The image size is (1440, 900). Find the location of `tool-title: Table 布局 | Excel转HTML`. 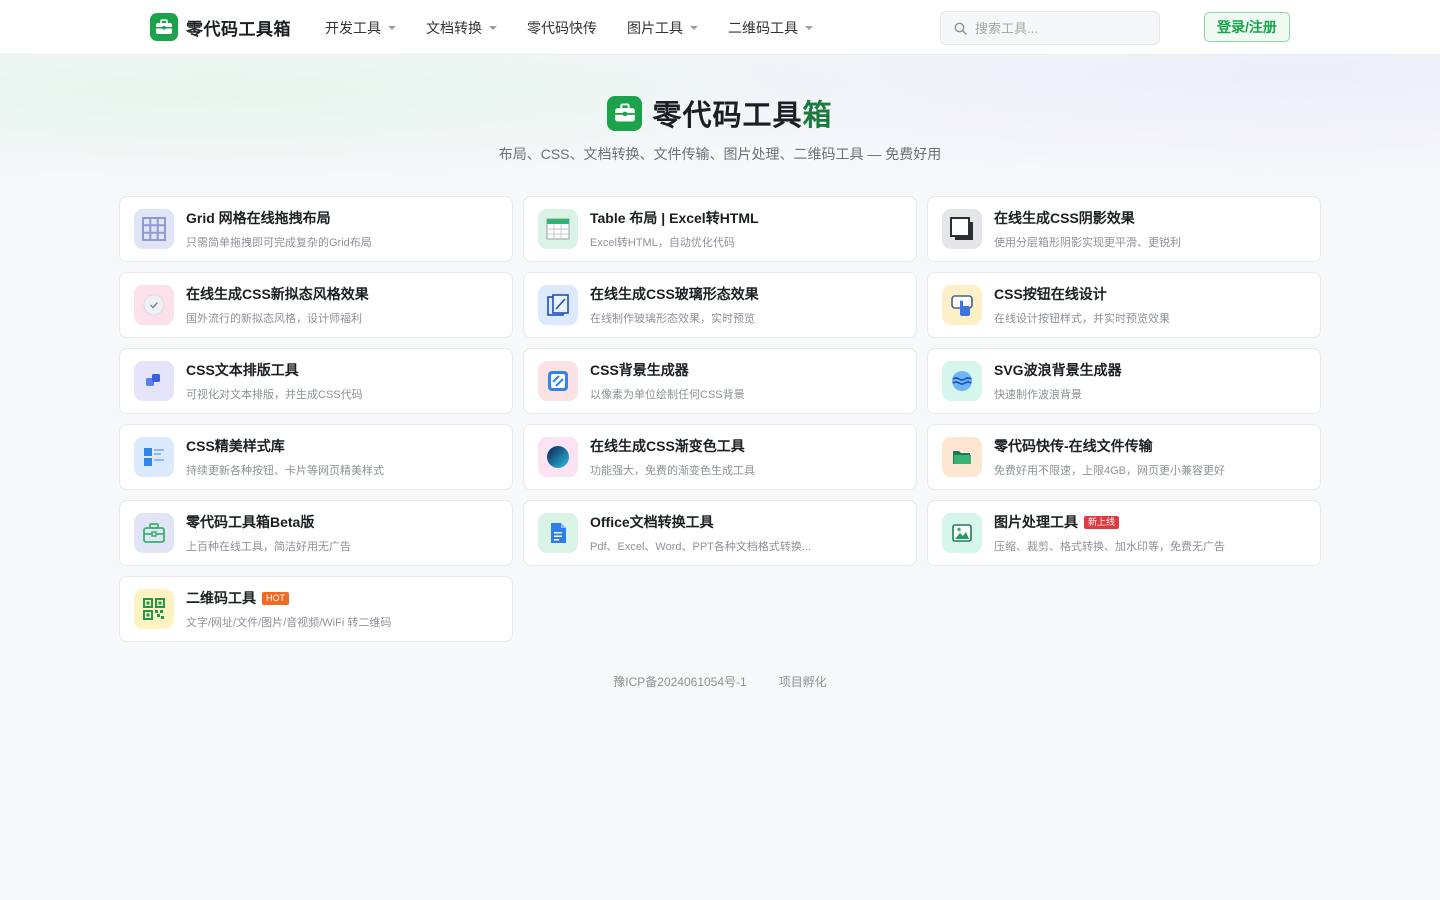

tool-title: Table 布局 | Excel转HTML is located at coordinates (674, 218).